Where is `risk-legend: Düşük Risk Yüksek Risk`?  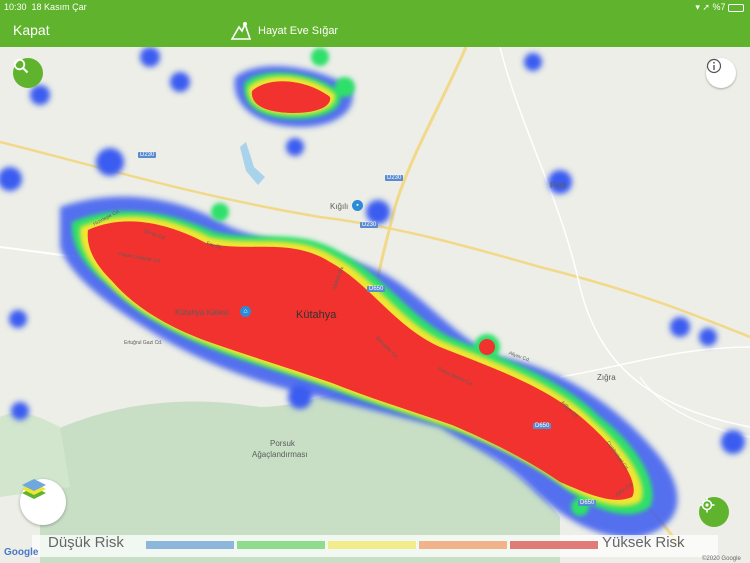 risk-legend: Düşük Risk Yüksek Risk is located at coordinates (375, 545).